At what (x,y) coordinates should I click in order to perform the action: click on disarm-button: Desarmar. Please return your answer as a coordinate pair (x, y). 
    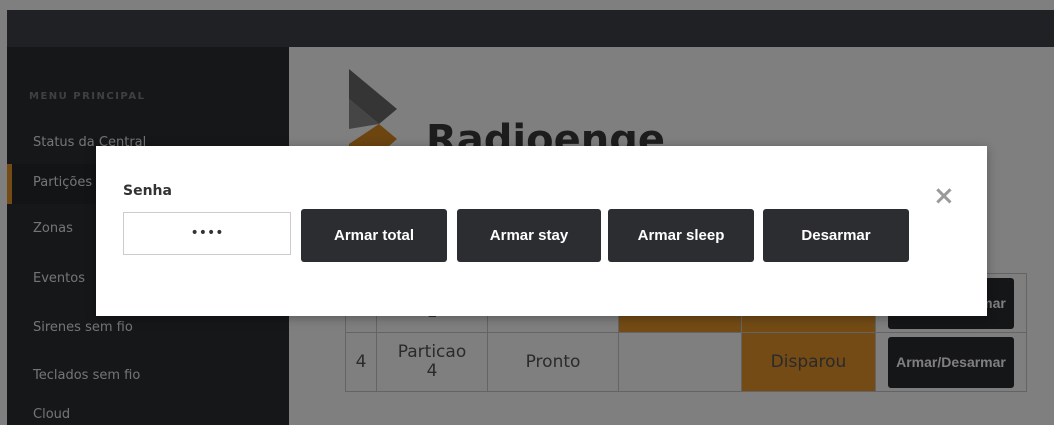
    Looking at the image, I should click on (836, 235).